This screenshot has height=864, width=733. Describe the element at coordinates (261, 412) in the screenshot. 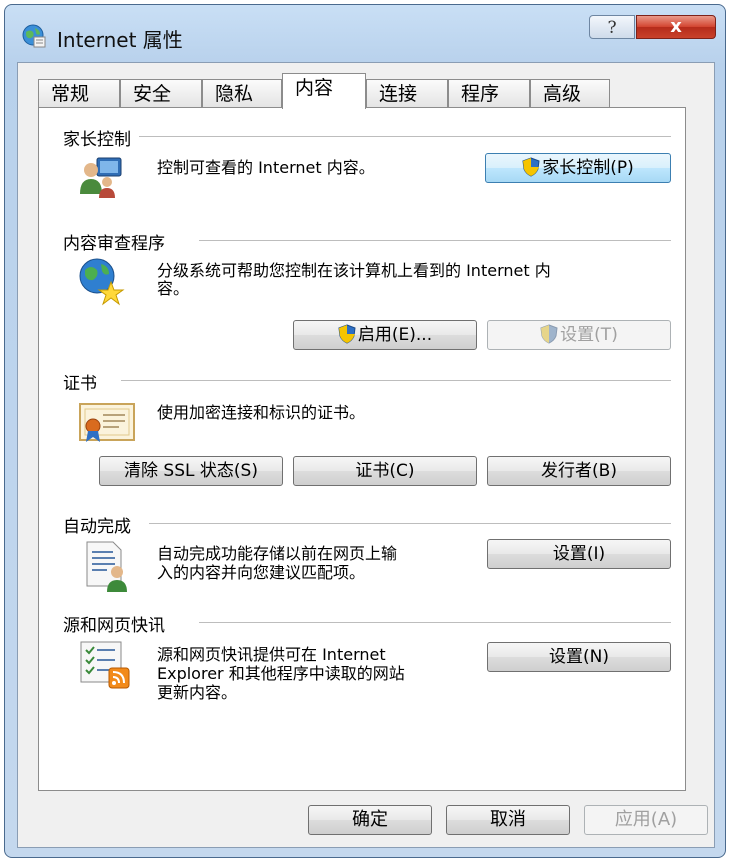

I see `certificates-description: 使用加密连接和标识的证书。` at that location.